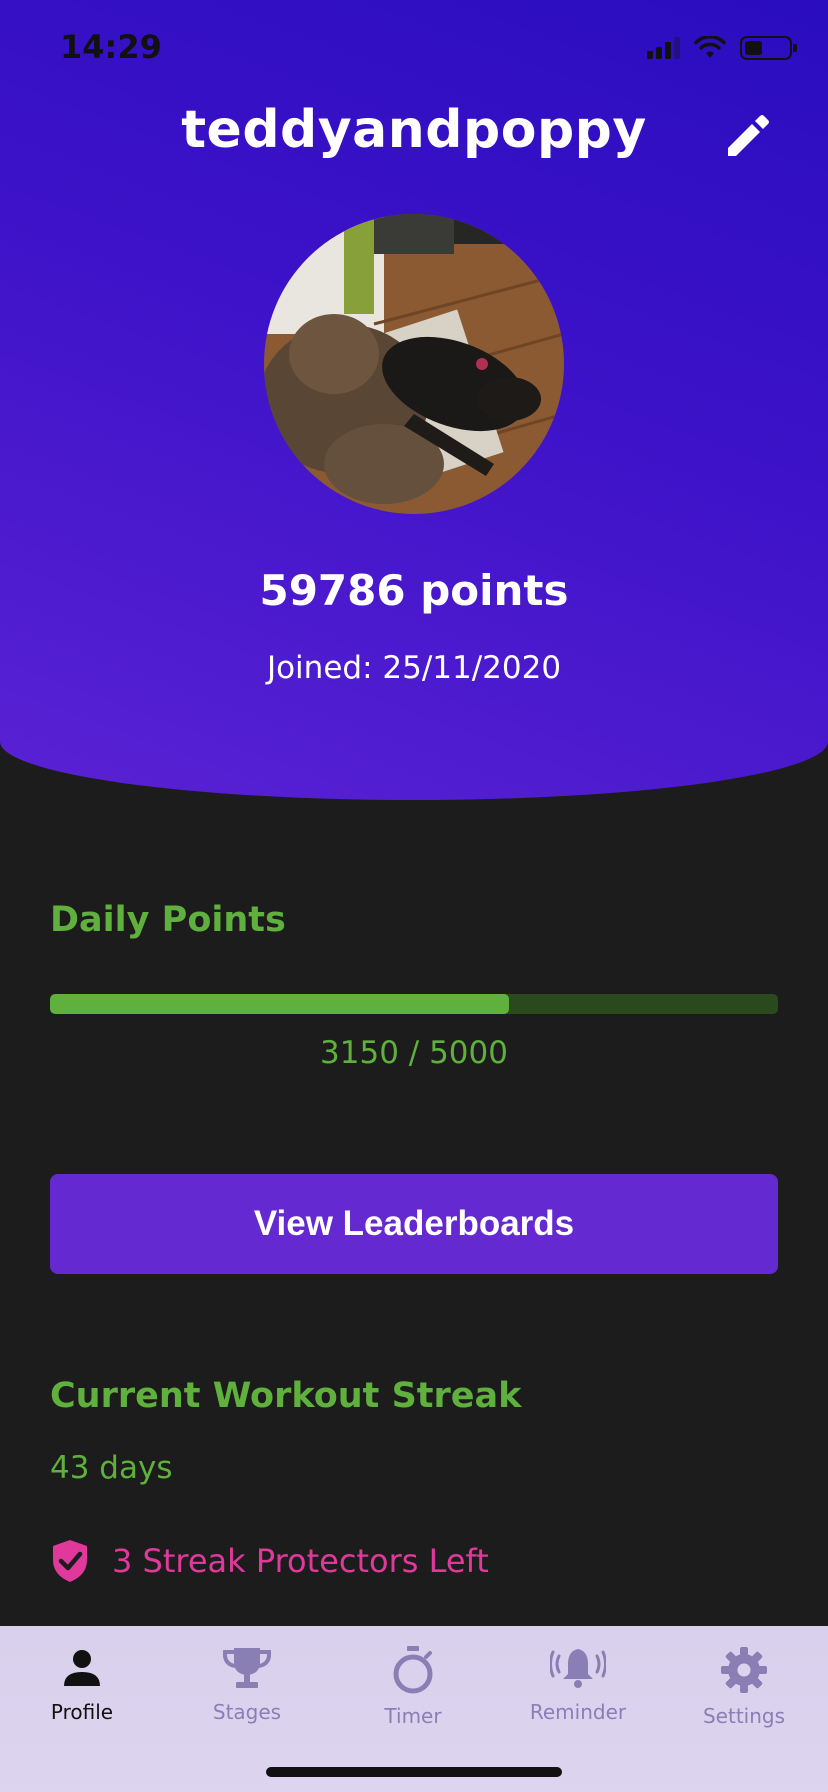  I want to click on tab-timer: Timer, so click(413, 1687).